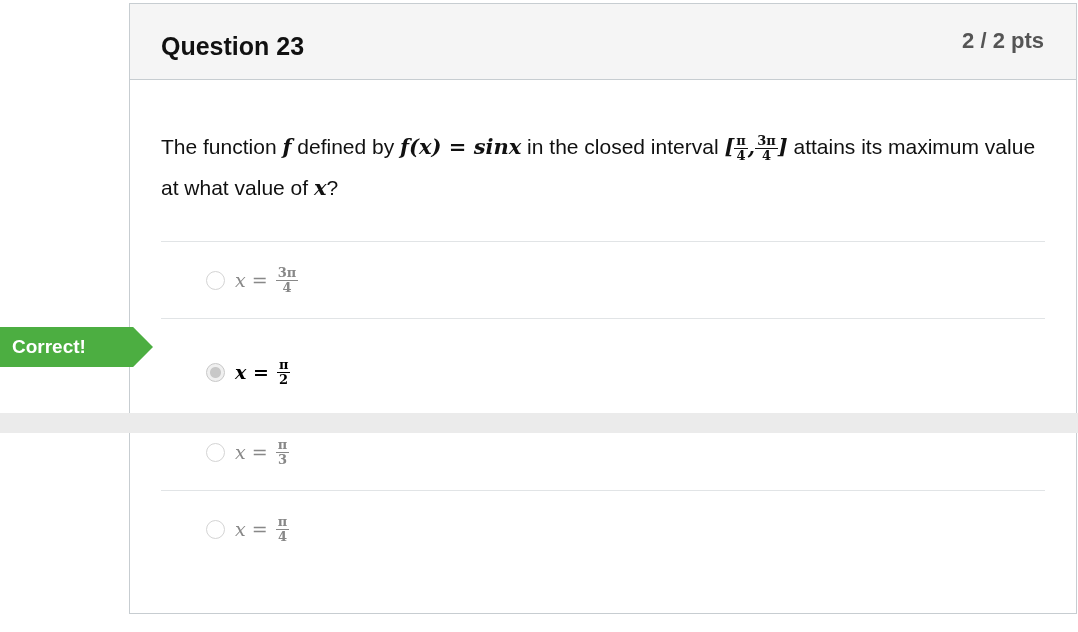 This screenshot has width=1078, height=632. Describe the element at coordinates (1003, 41) in the screenshot. I see `points-score: 2 / 2 pts` at that location.